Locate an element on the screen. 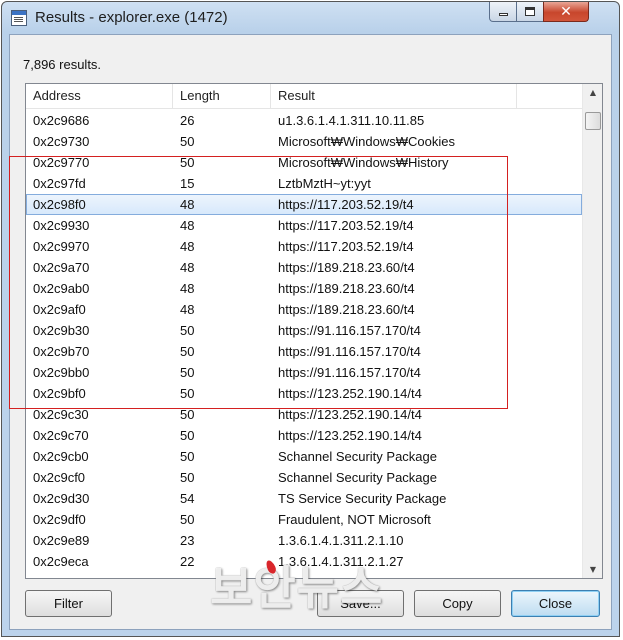 This screenshot has height=640, width=623. results-count: 7,896 results. is located at coordinates (62, 64).